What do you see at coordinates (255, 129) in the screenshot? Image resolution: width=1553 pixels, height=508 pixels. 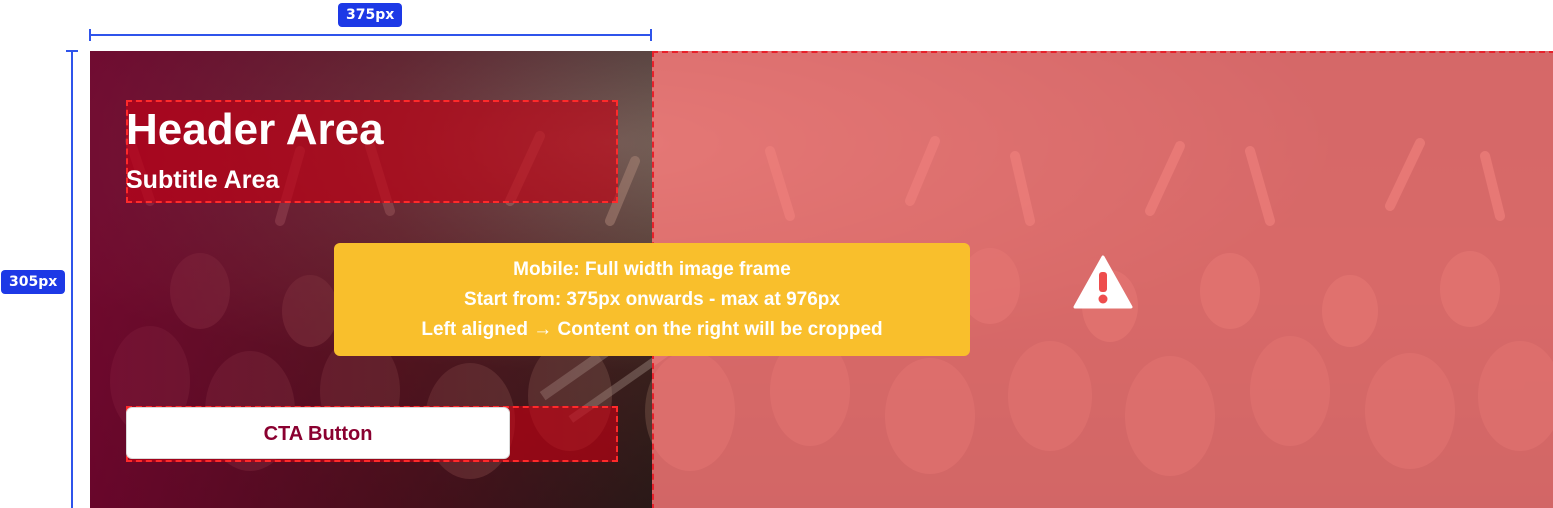 I see `header-title: Header Area` at bounding box center [255, 129].